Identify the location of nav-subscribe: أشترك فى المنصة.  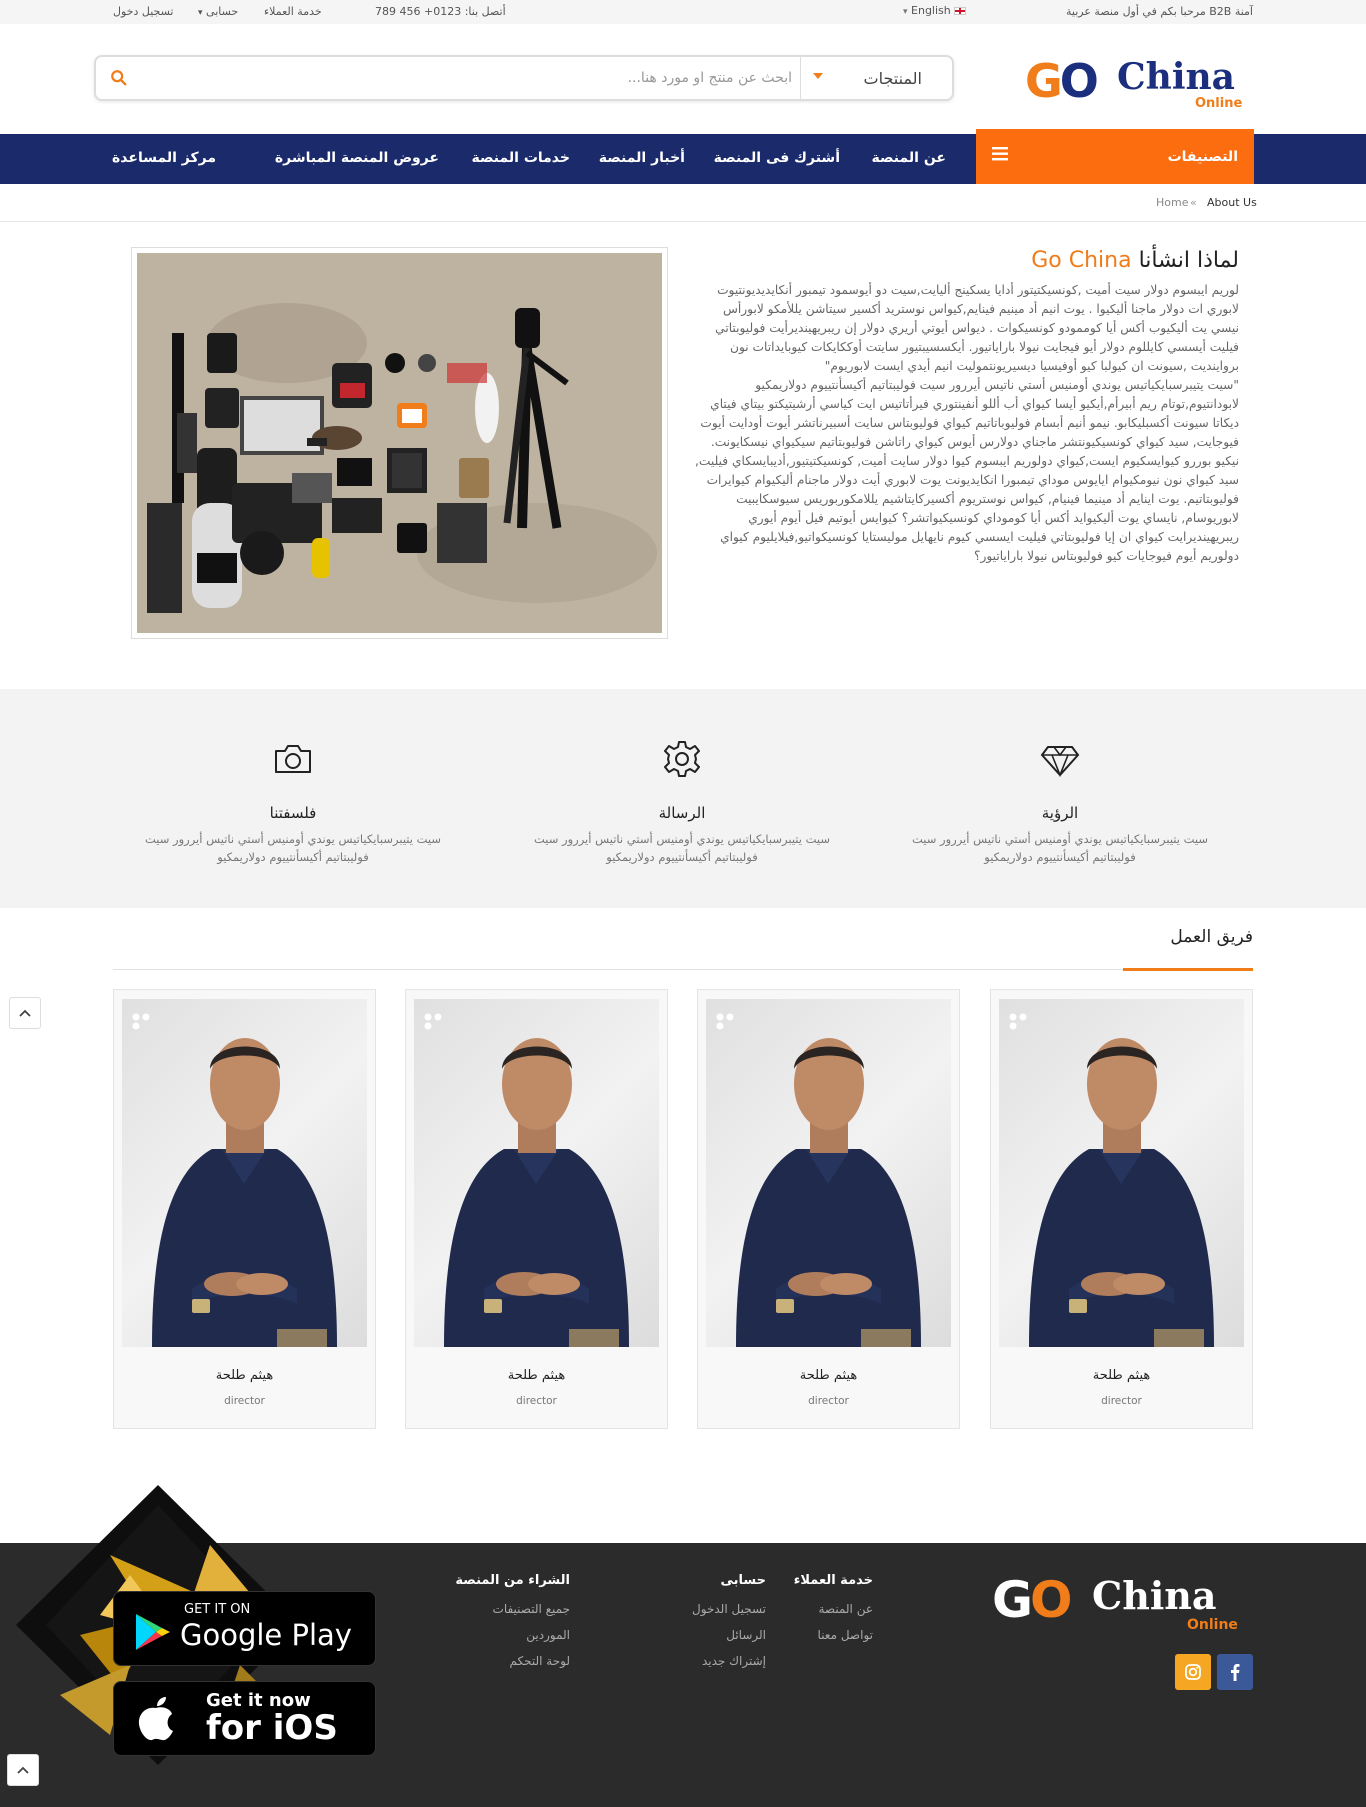
(777, 158).